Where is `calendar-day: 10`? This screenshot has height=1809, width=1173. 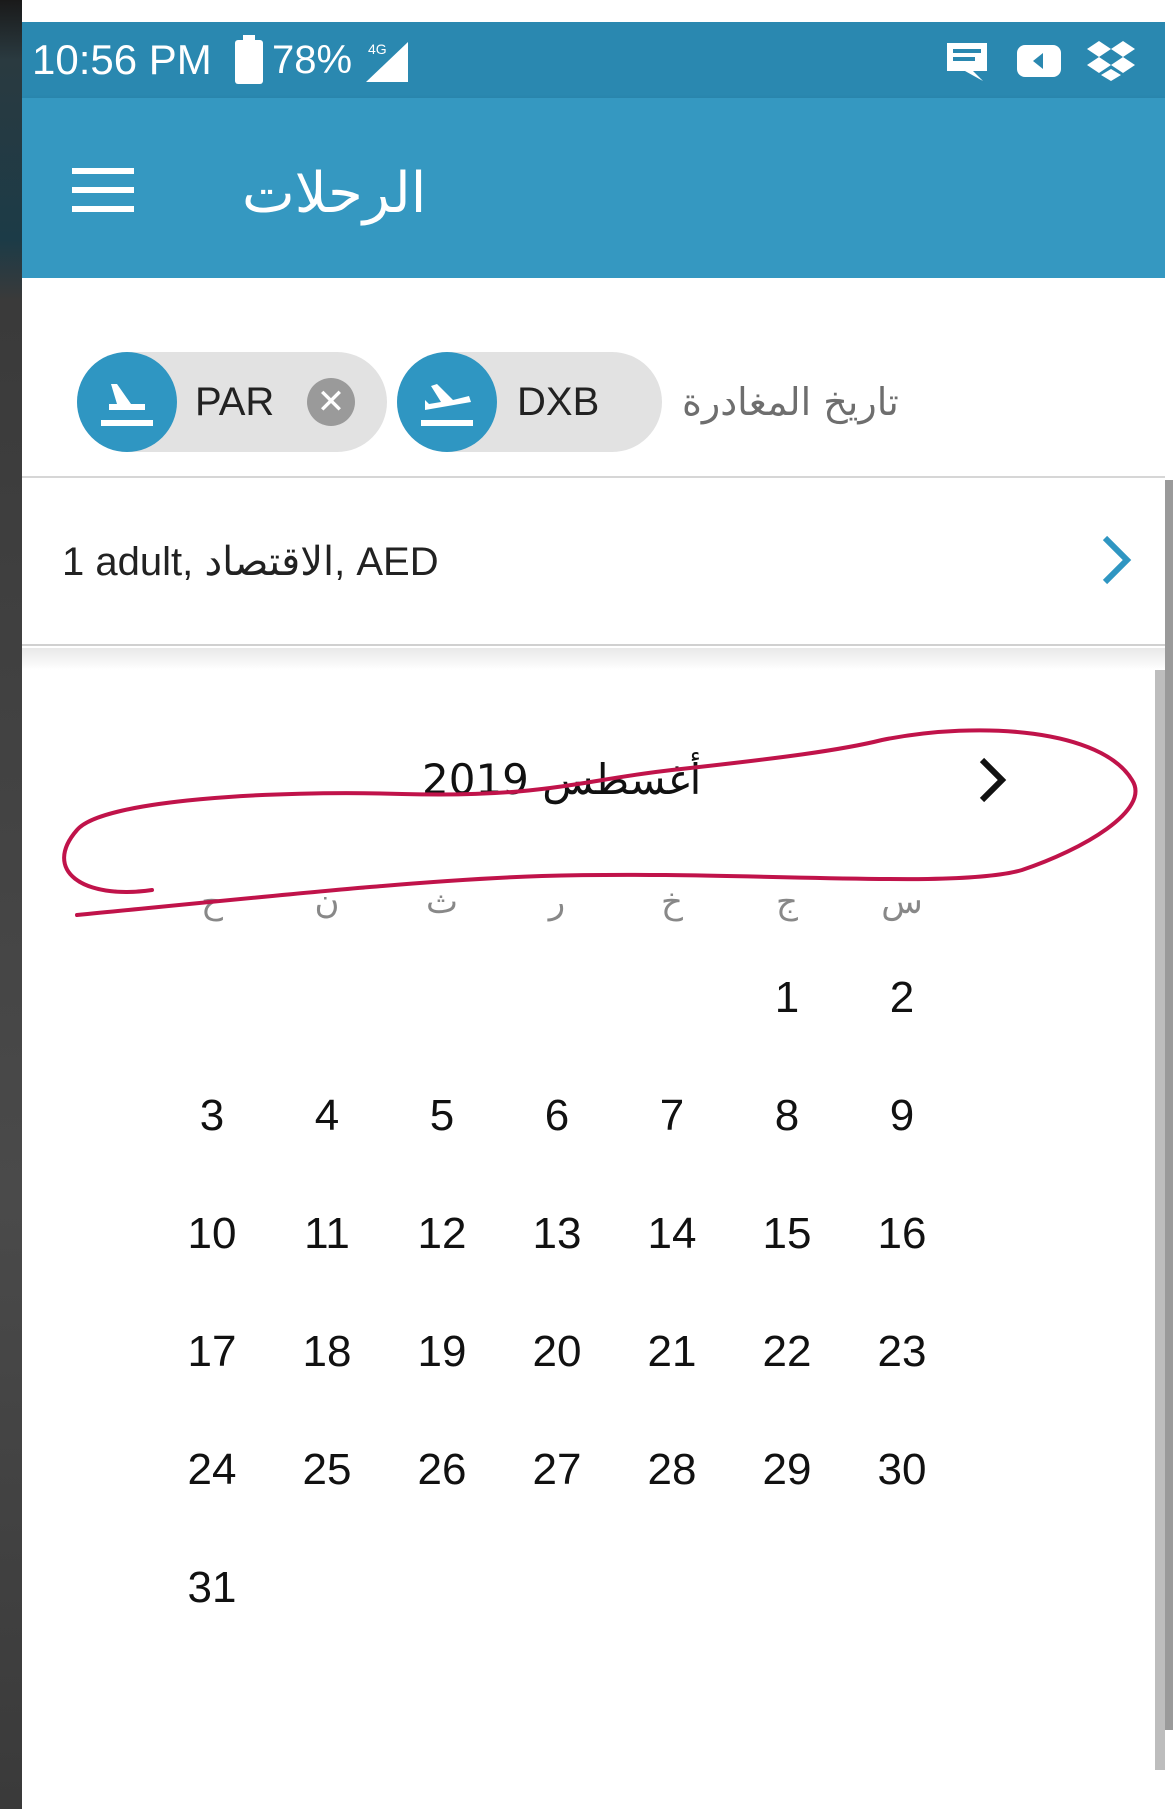 calendar-day: 10 is located at coordinates (212, 1234).